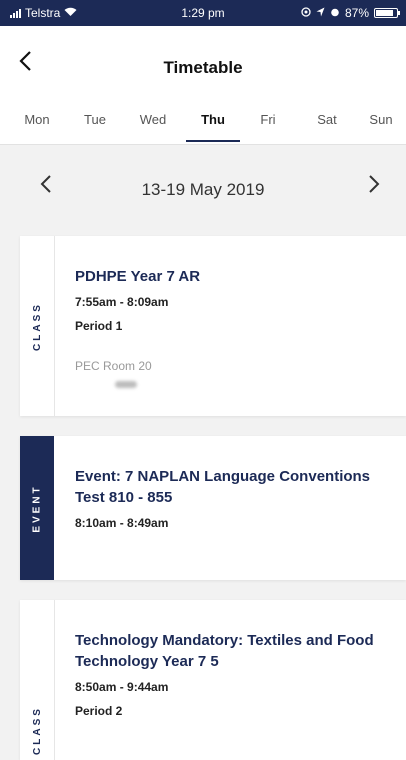 This screenshot has height=760, width=406. What do you see at coordinates (374, 184) in the screenshot?
I see `chevron-right-icon` at bounding box center [374, 184].